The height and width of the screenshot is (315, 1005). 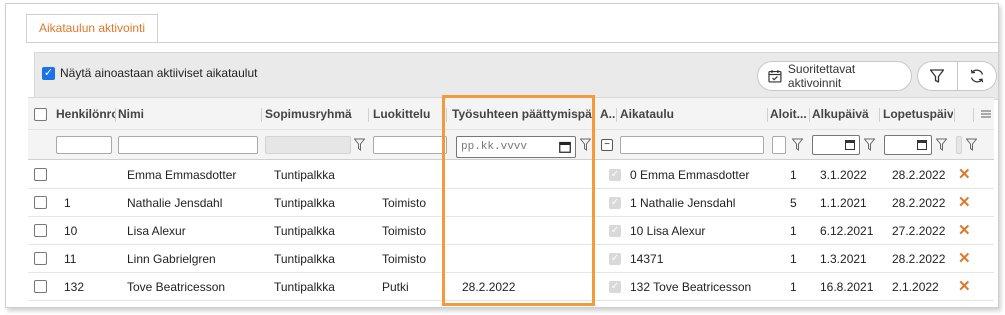 What do you see at coordinates (188, 114) in the screenshot?
I see `header-nimi: Nimi` at bounding box center [188, 114].